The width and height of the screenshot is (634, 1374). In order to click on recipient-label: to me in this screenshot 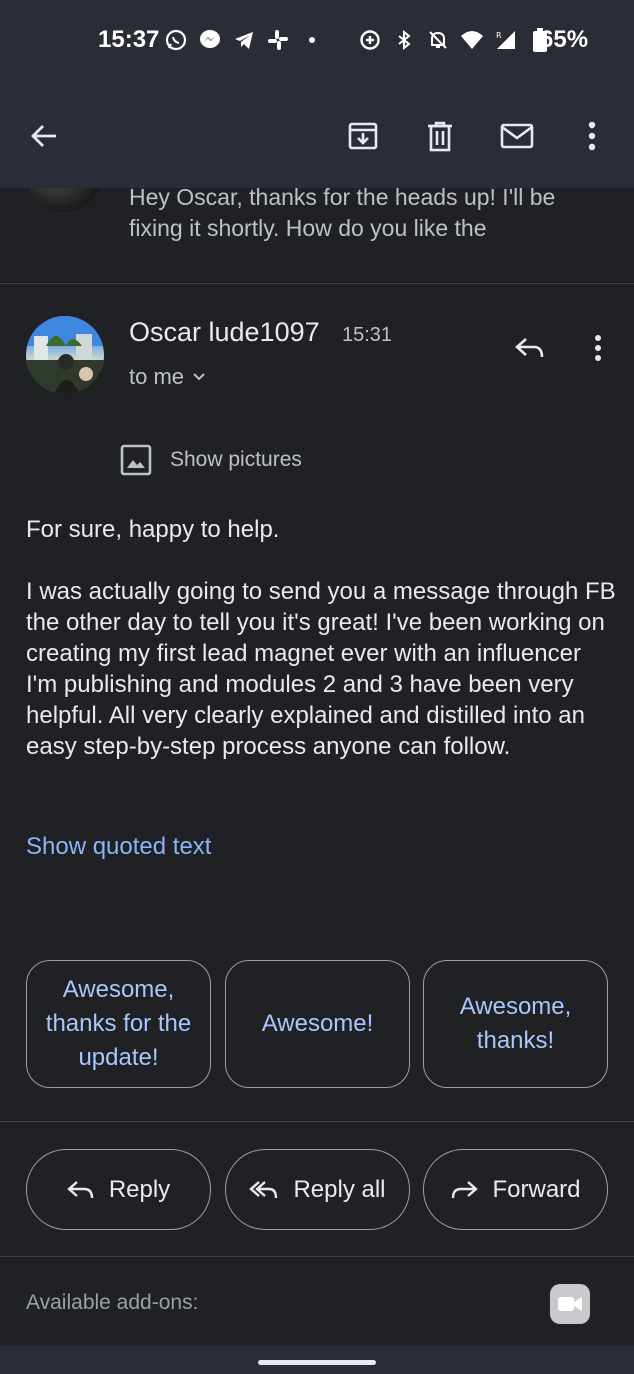, I will do `click(157, 376)`.